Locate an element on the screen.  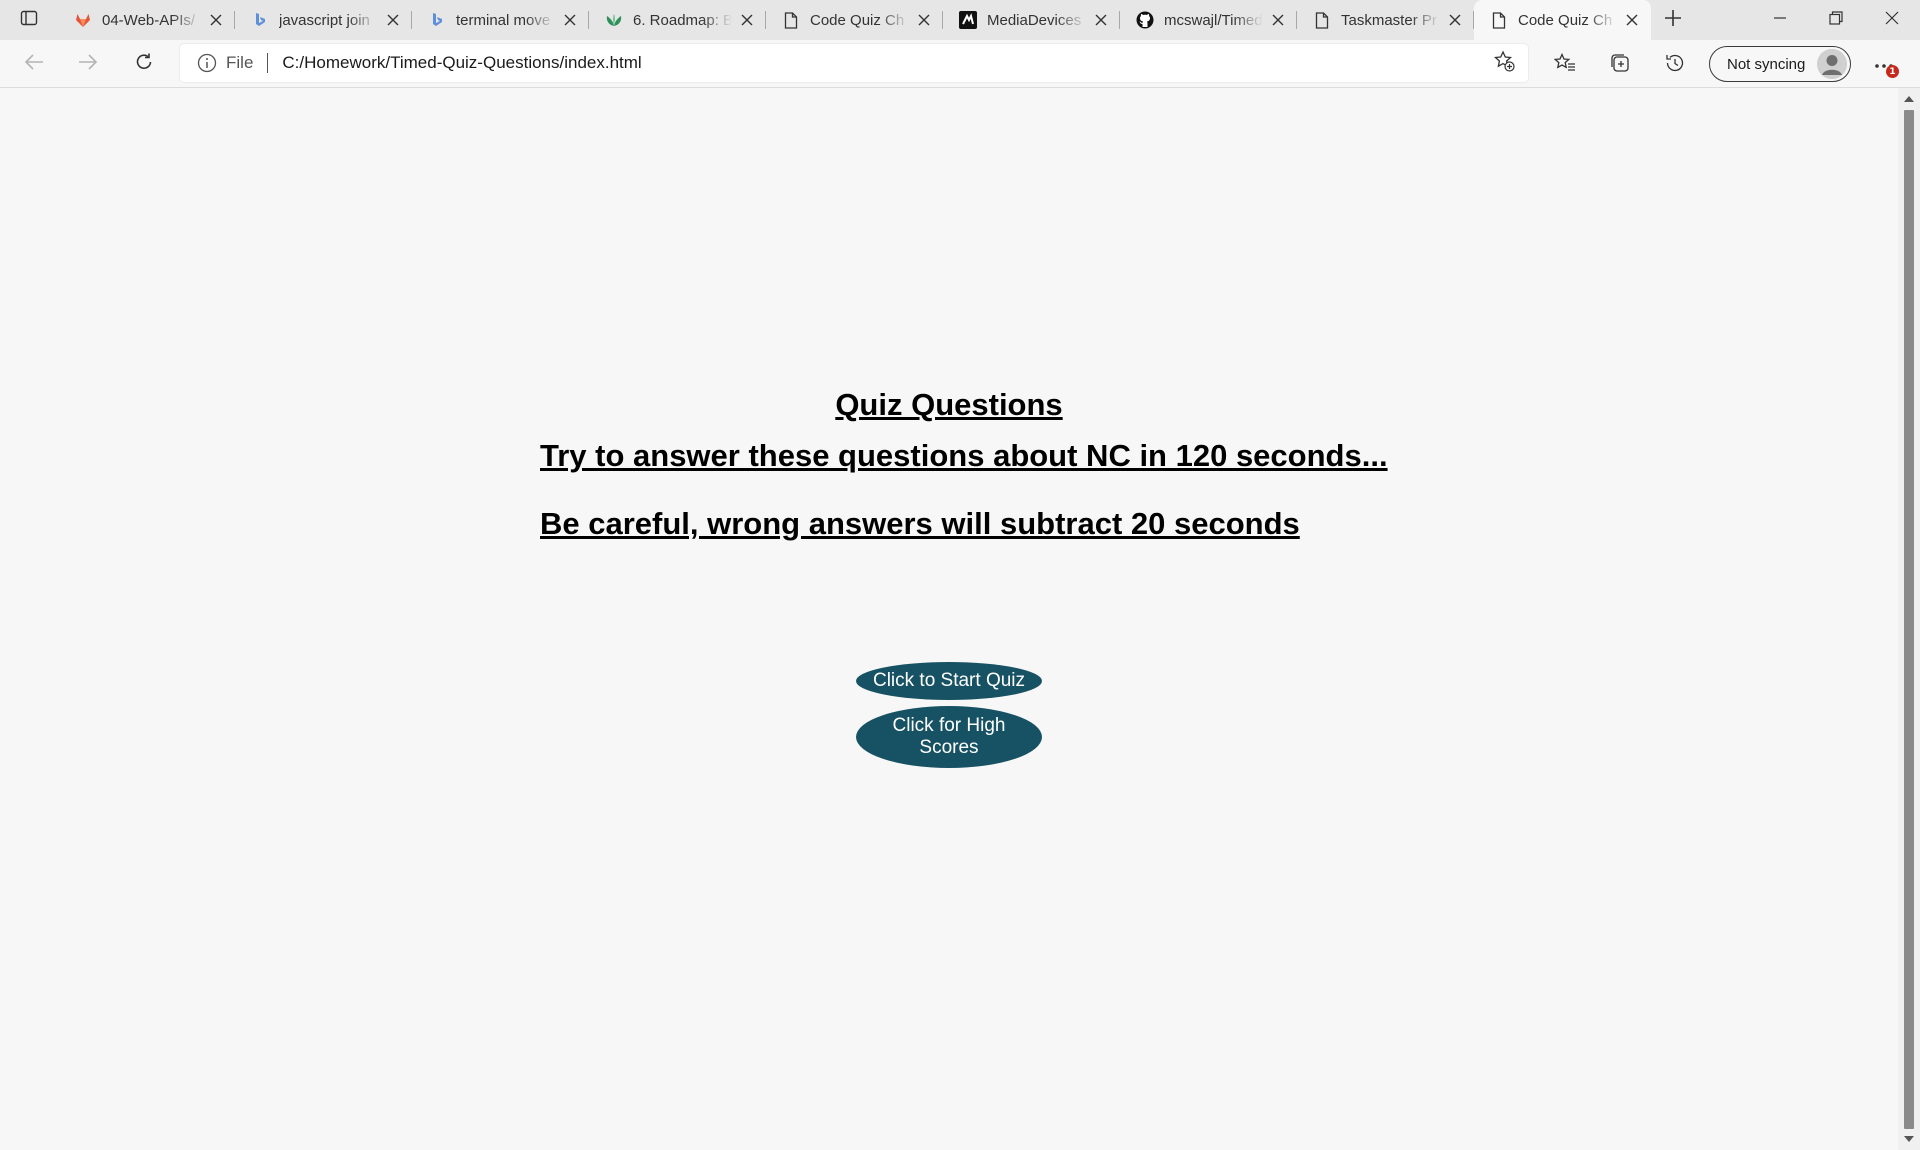
tab-title: javascript join is located at coordinates (324, 20).